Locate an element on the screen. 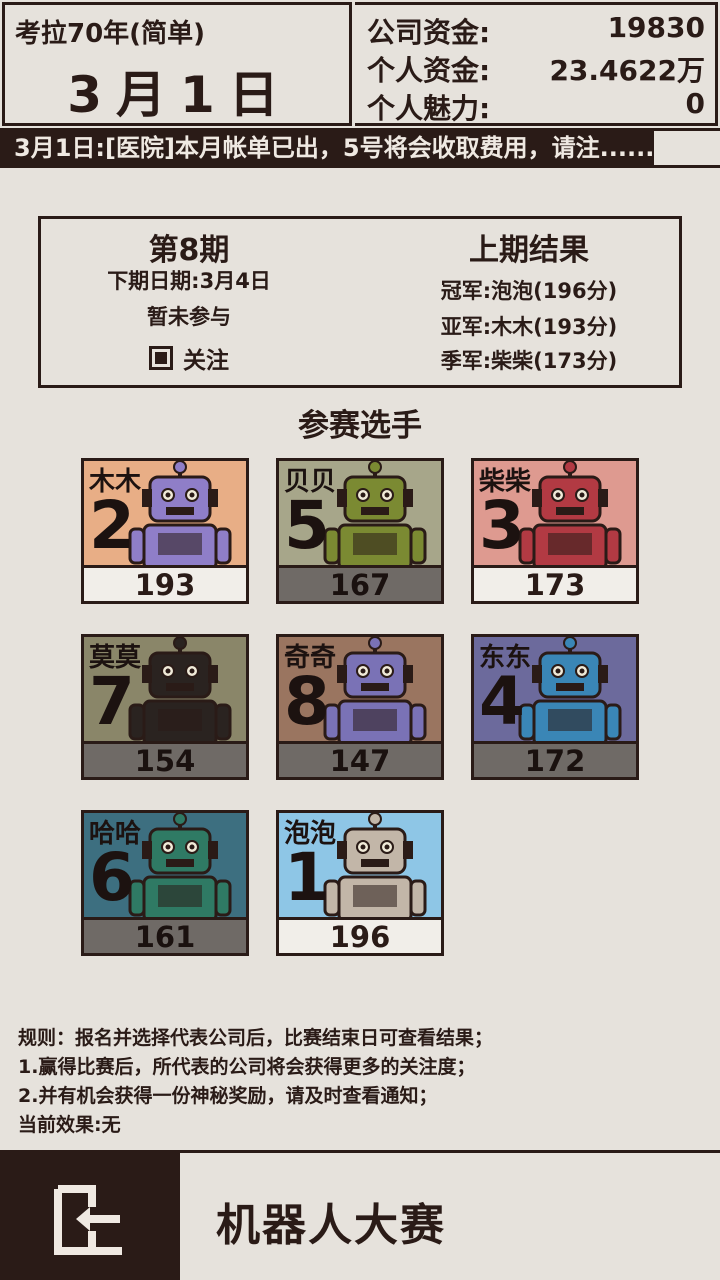 The width and height of the screenshot is (720, 1280). last-result-title: 上期结果 is located at coordinates (529, 250).